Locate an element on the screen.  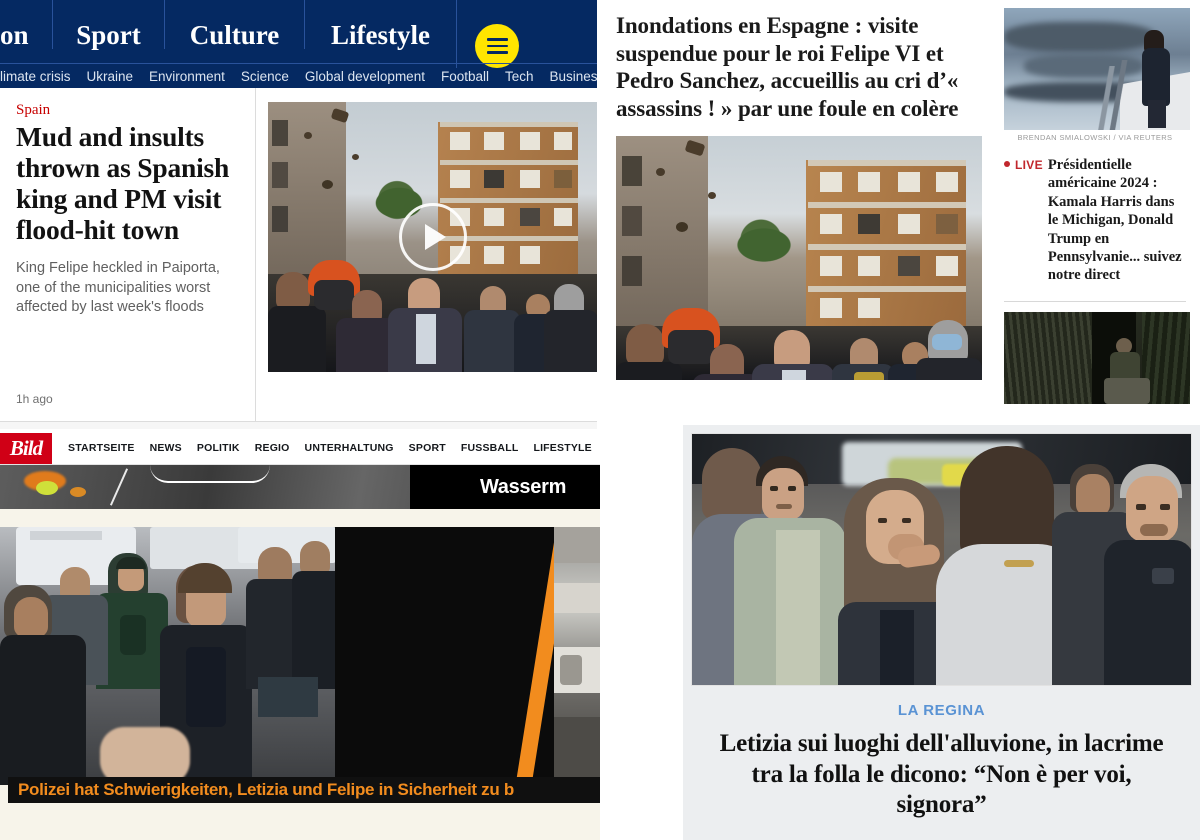
gutter-horizontal is located at coordinates (300, 431).